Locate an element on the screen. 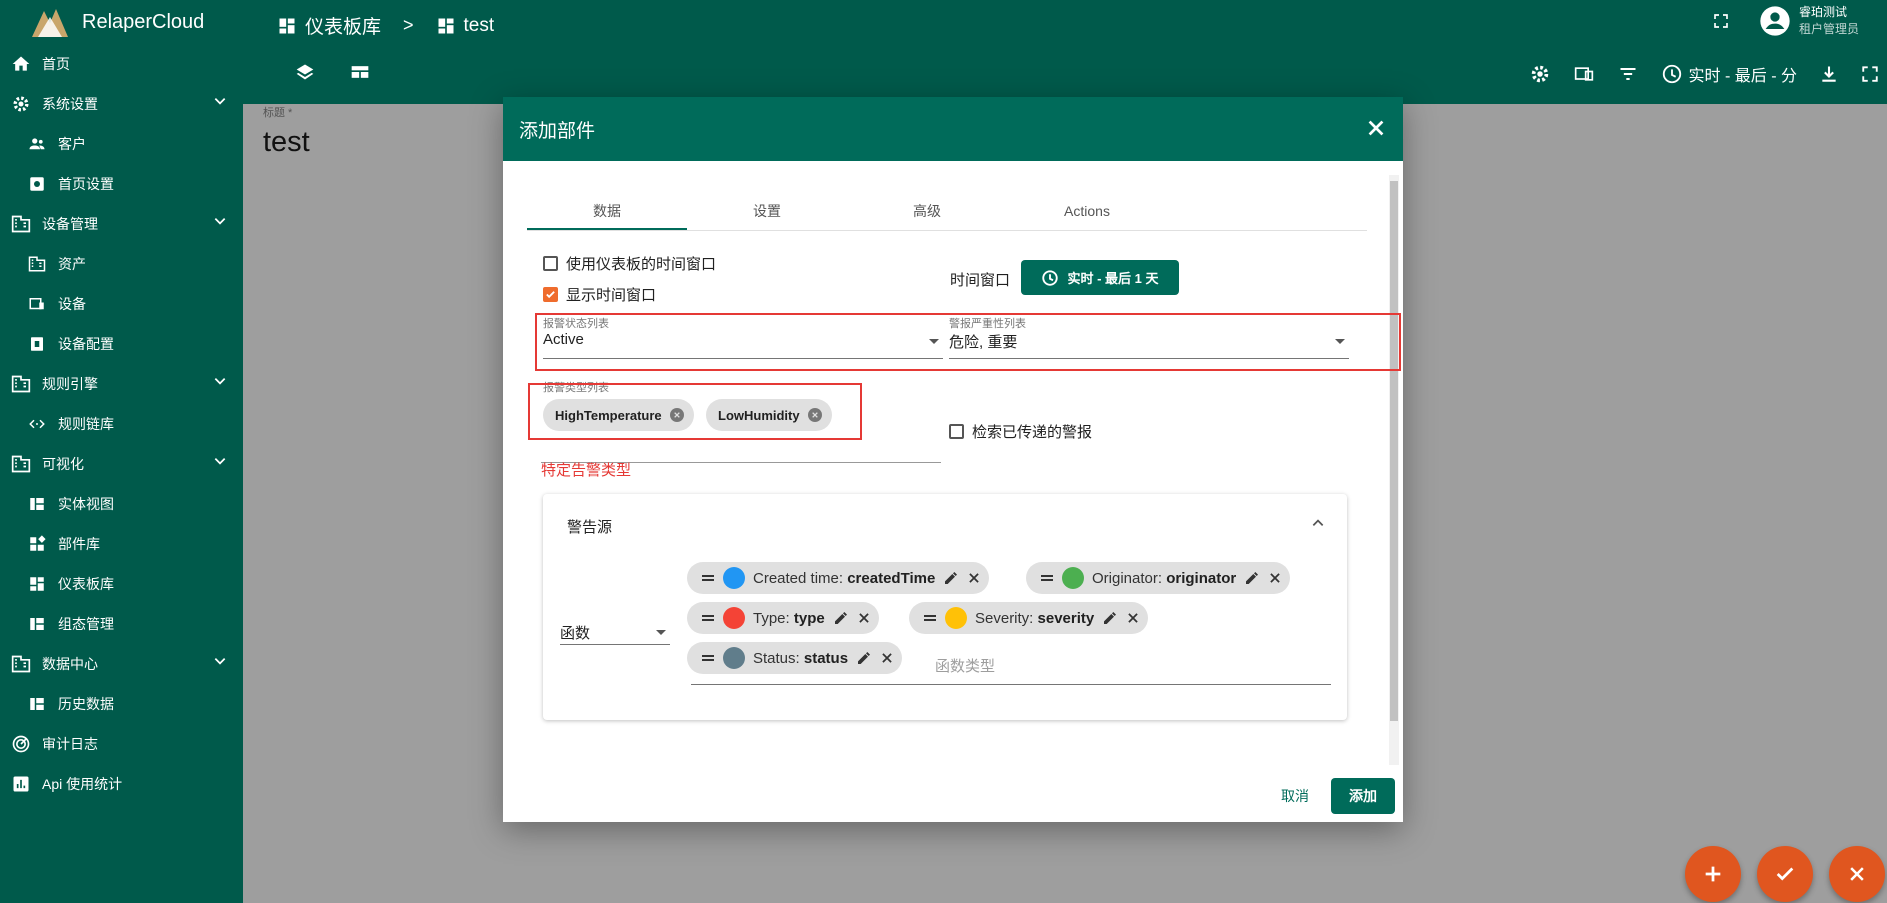  data-key-chip: Type: type is located at coordinates (783, 618).